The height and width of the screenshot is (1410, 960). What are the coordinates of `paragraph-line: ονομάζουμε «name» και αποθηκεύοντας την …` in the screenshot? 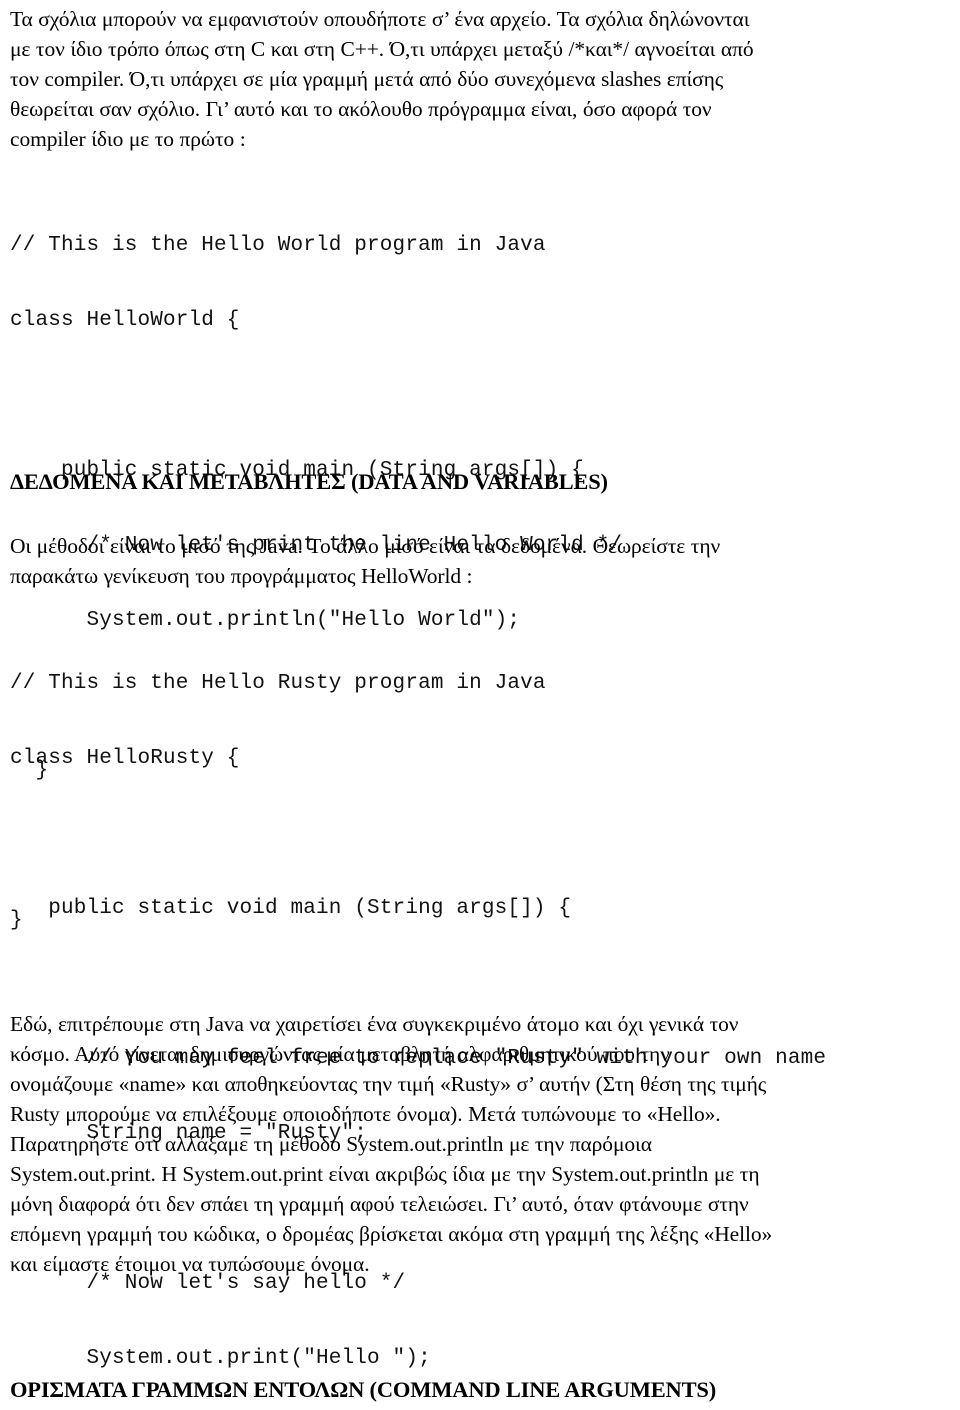 It's located at (388, 1084).